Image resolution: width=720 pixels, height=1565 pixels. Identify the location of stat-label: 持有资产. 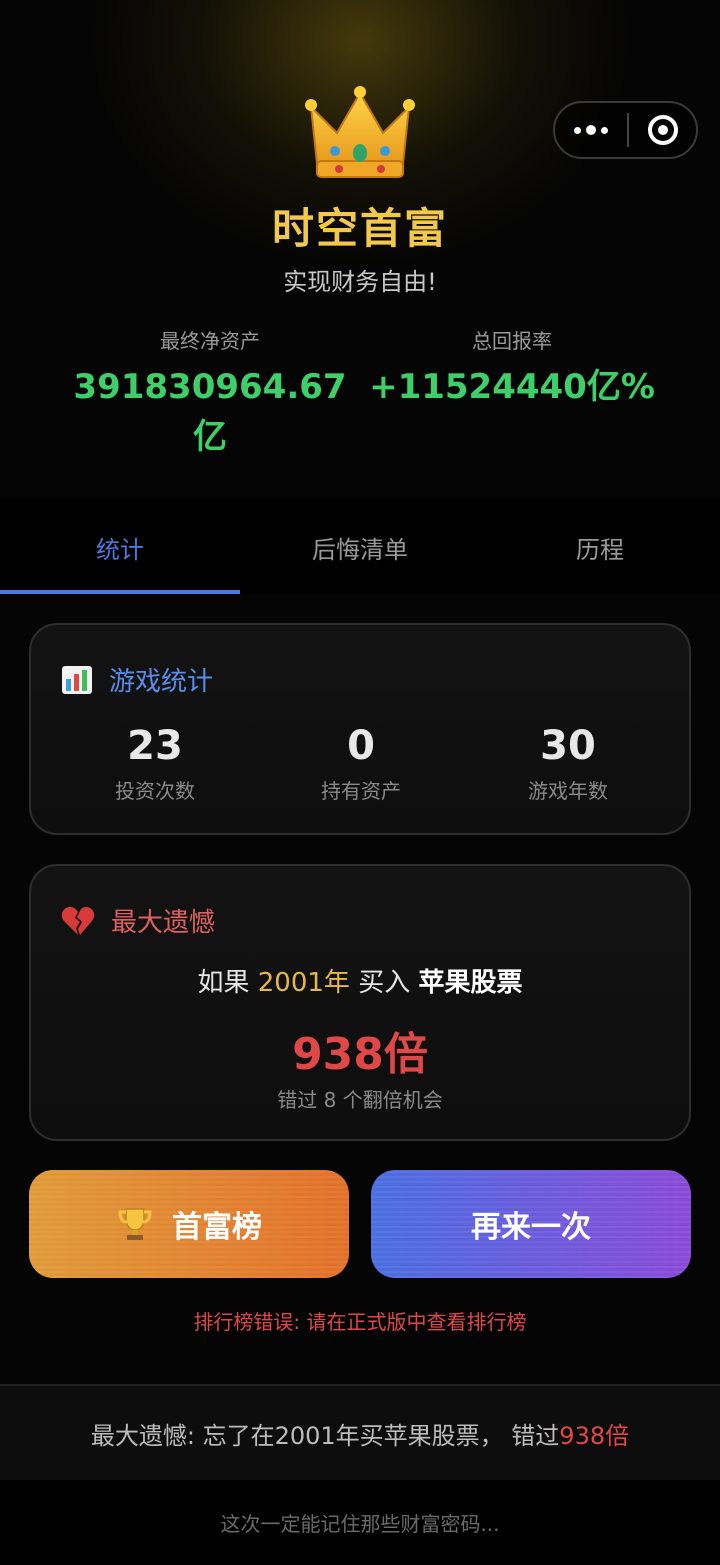
(361, 791).